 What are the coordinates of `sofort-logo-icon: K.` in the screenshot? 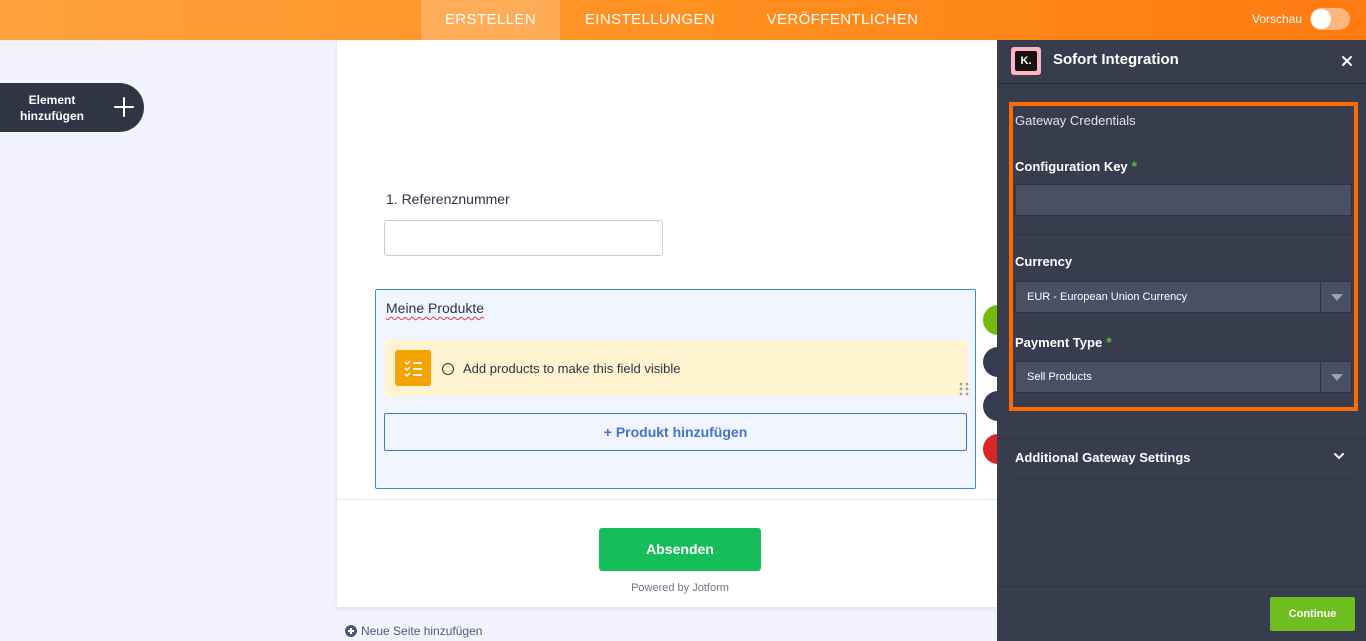 It's located at (1026, 61).